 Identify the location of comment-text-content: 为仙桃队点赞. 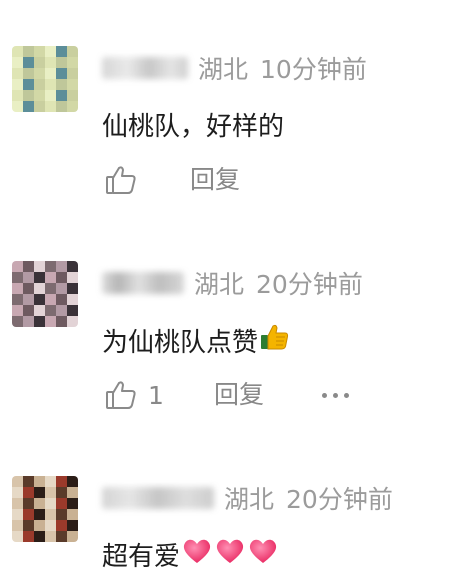
(180, 343).